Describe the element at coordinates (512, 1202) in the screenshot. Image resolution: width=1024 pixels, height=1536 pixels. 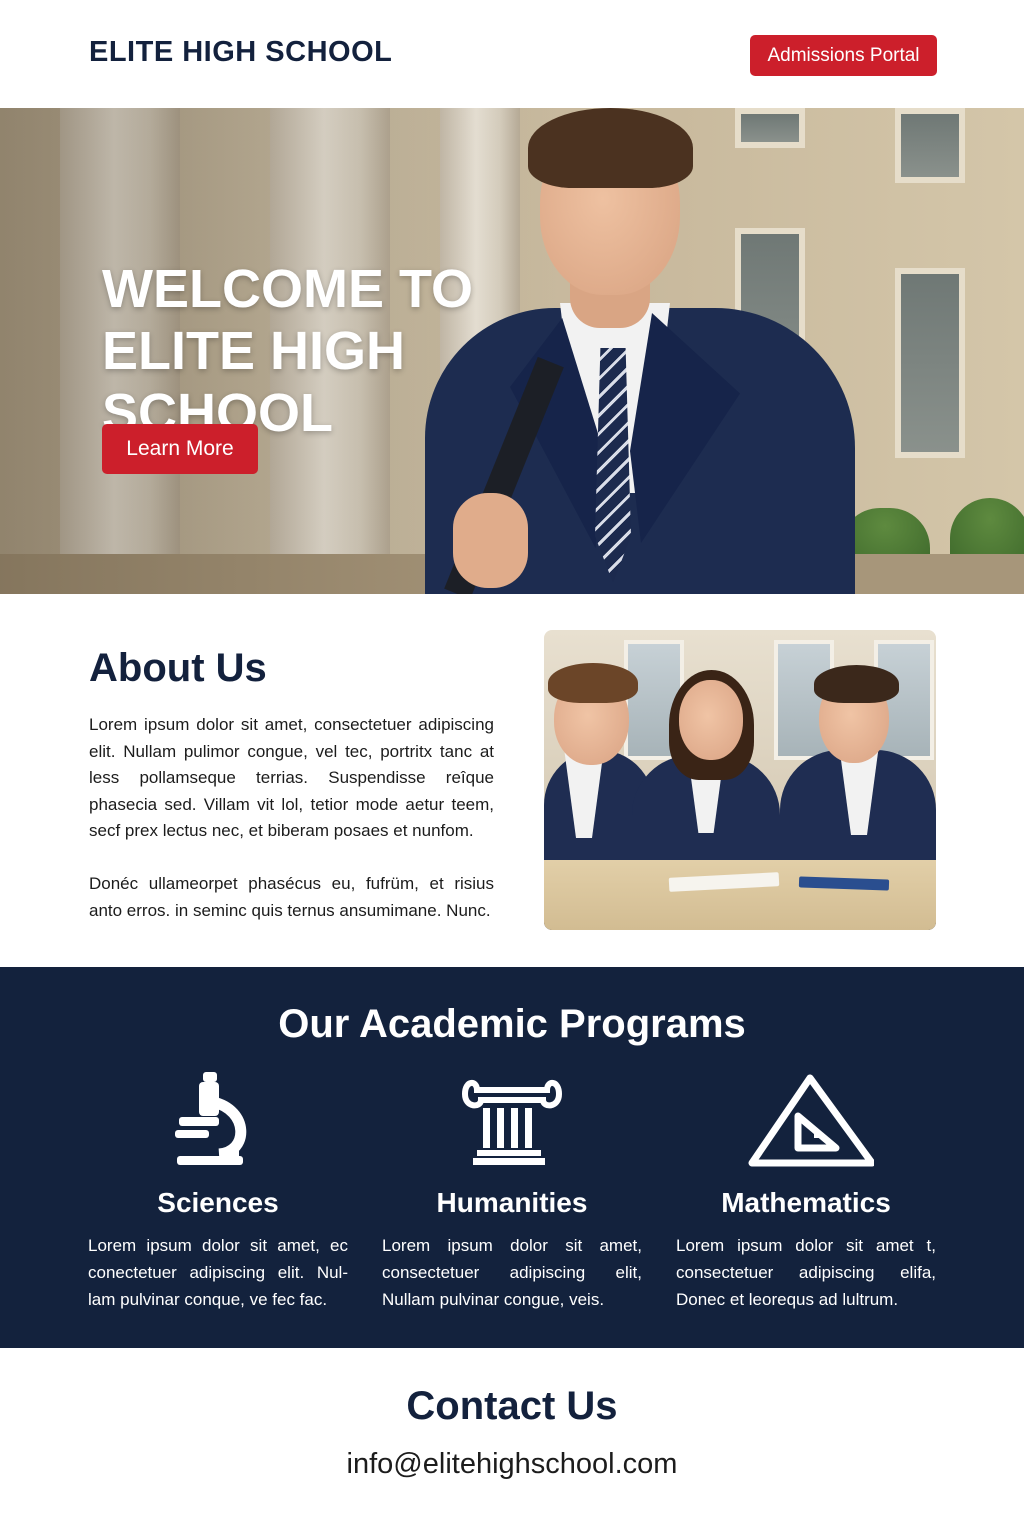
I see `program-title: Humanities` at that location.